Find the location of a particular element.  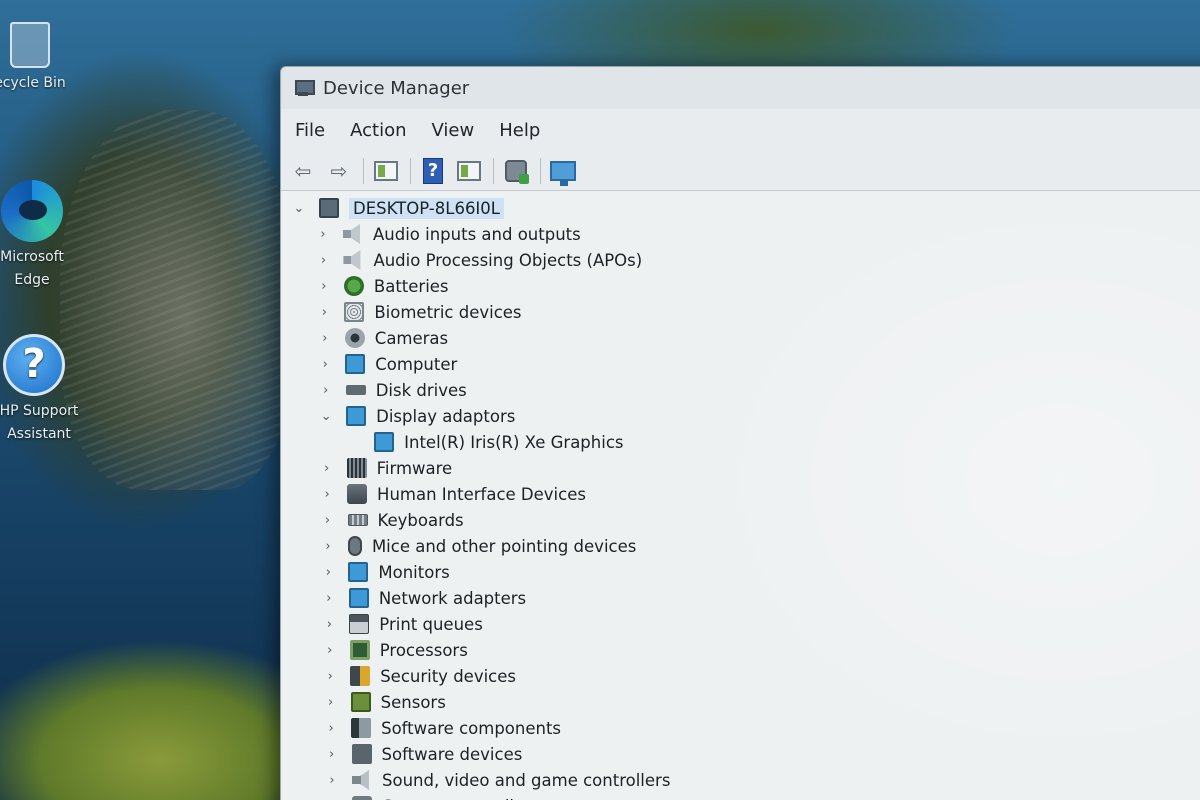

edge-browser-icon is located at coordinates (32, 211).